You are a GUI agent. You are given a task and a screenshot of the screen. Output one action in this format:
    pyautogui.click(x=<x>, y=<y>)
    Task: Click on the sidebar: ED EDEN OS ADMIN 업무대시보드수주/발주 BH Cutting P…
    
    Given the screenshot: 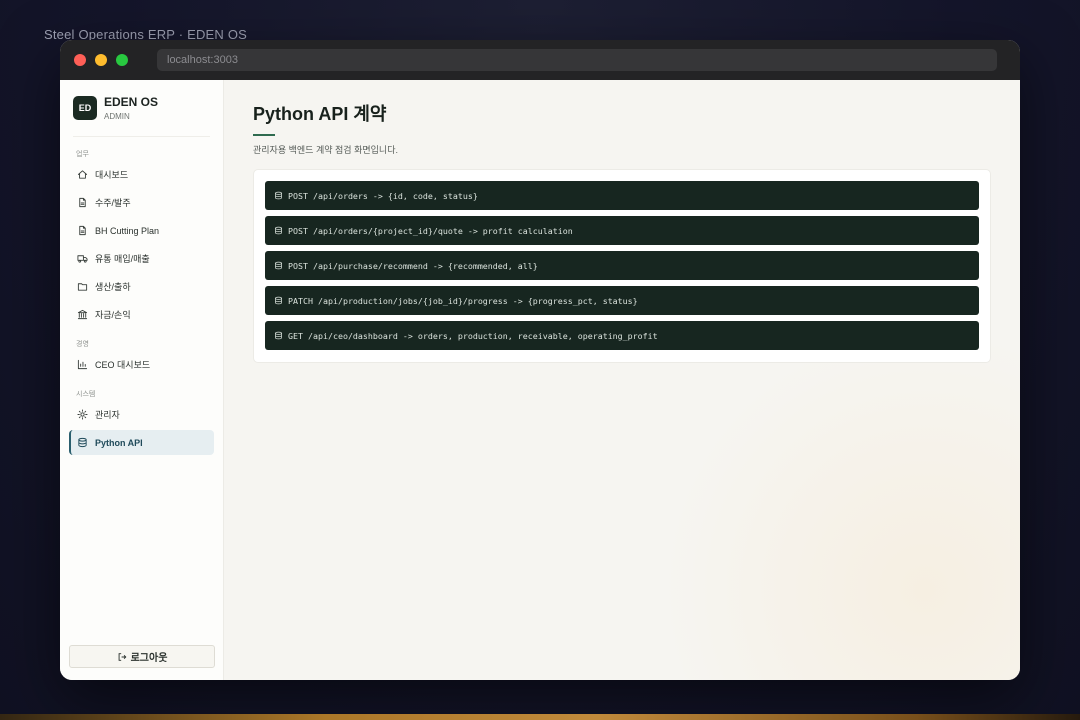 What is the action you would take?
    pyautogui.click(x=142, y=380)
    